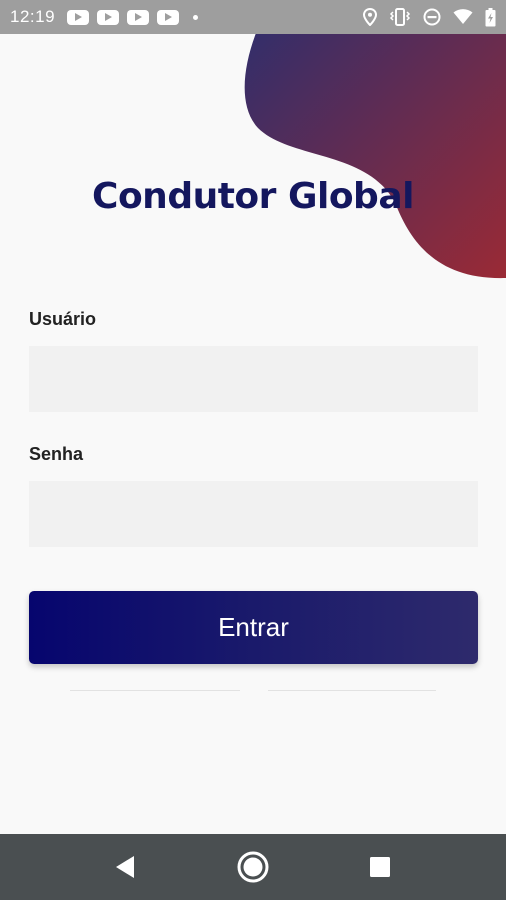 Image resolution: width=506 pixels, height=900 pixels. What do you see at coordinates (253, 627) in the screenshot?
I see `login-button: Entrar` at bounding box center [253, 627].